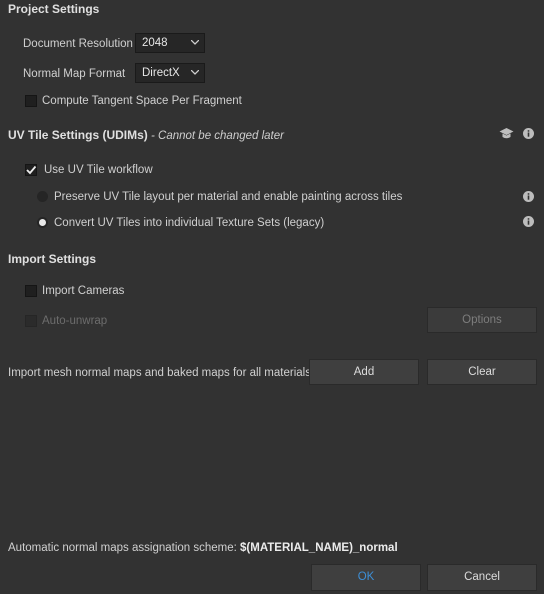 The image size is (544, 594). I want to click on uv-tile-subtitle: - Cannot be changed later, so click(215, 136).